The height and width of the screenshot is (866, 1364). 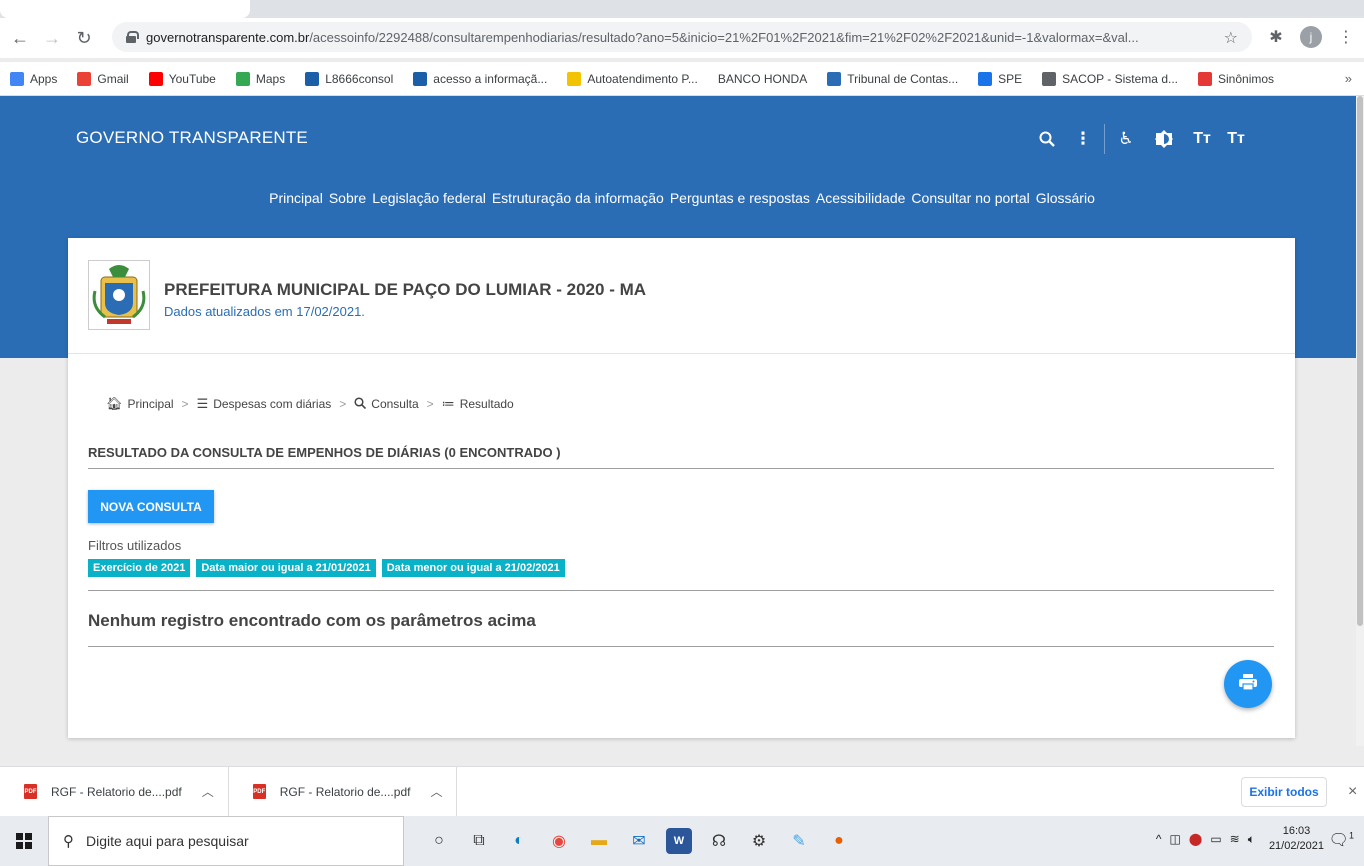 I want to click on new-query-button: NOVA CONSULTA, so click(x=151, y=506).